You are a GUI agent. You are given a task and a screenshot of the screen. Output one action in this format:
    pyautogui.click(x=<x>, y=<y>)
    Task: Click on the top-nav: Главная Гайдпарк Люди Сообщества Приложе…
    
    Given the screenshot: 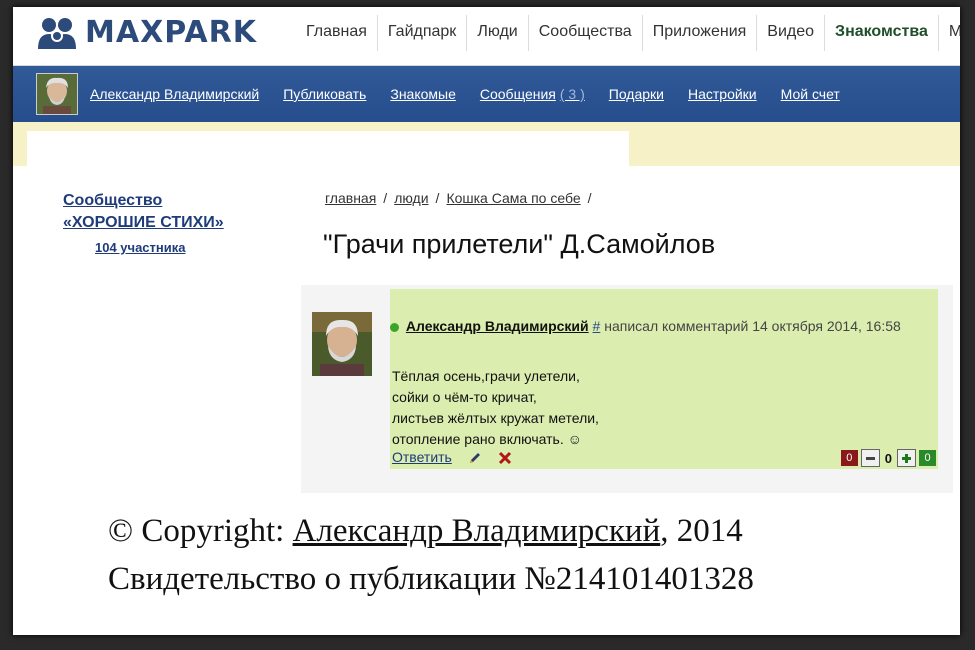 What is the action you would take?
    pyautogui.click(x=628, y=33)
    